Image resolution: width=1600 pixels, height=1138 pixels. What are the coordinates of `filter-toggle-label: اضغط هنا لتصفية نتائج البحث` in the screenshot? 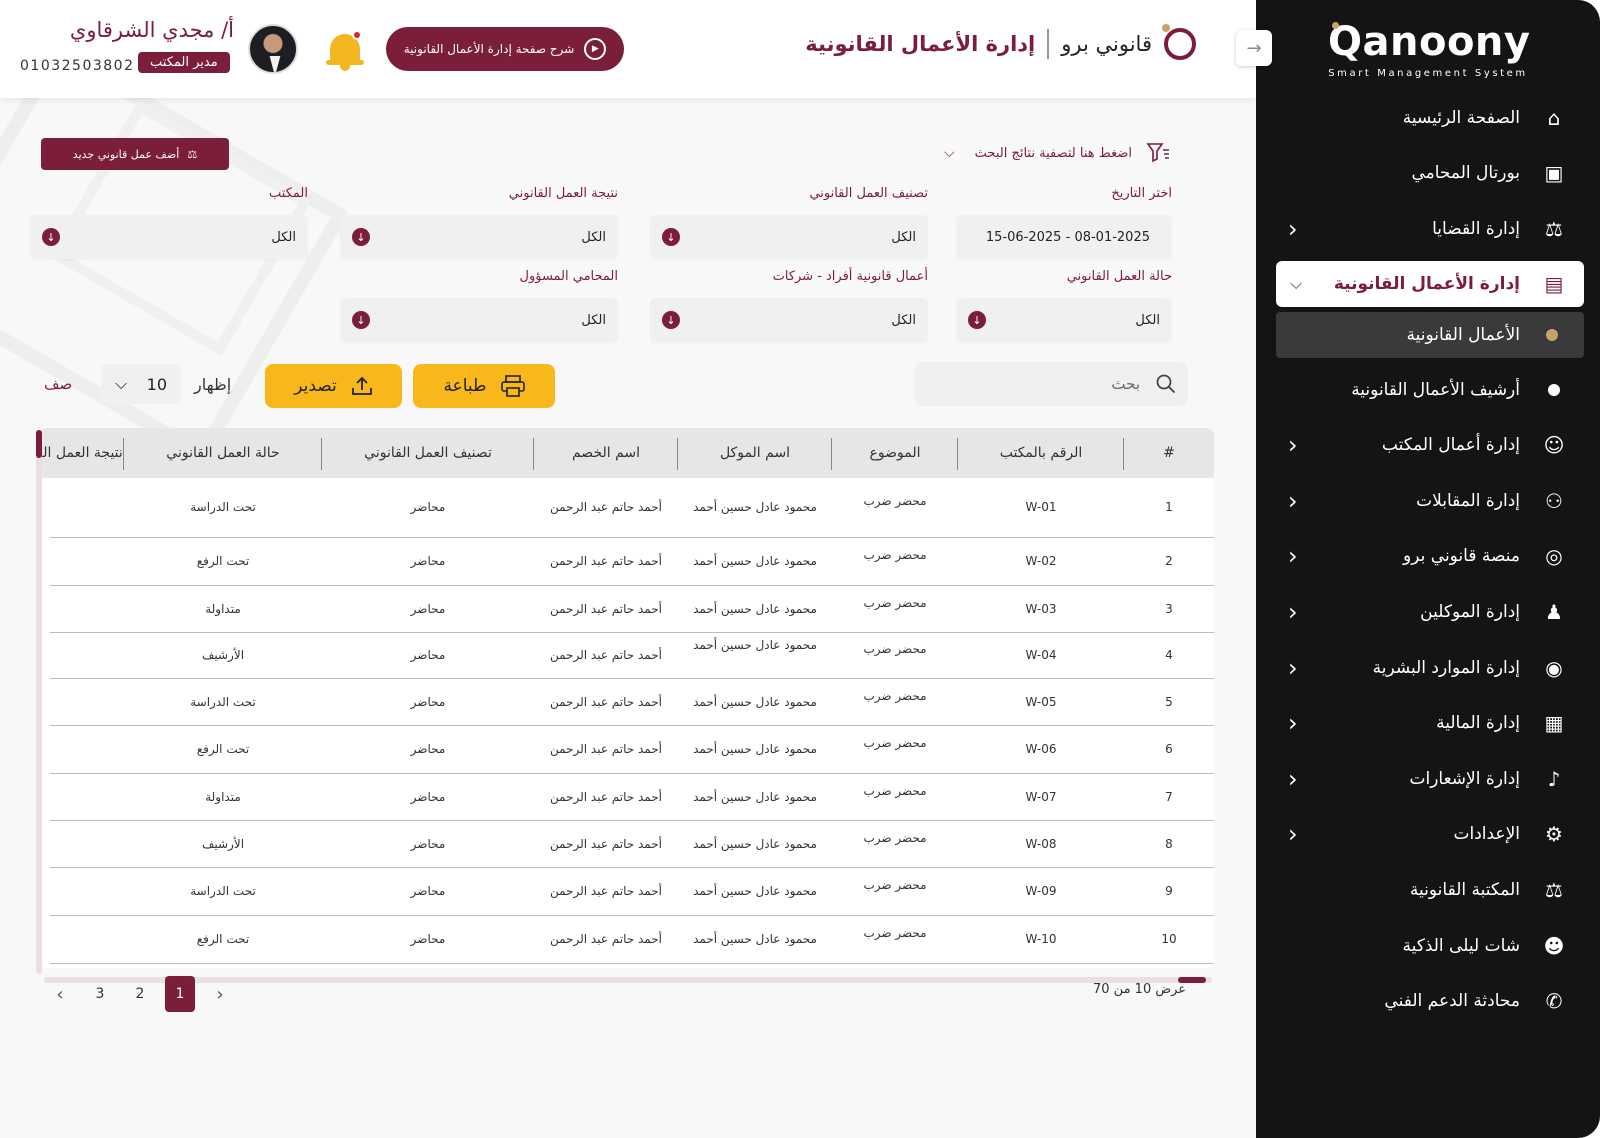 It's located at (1053, 153).